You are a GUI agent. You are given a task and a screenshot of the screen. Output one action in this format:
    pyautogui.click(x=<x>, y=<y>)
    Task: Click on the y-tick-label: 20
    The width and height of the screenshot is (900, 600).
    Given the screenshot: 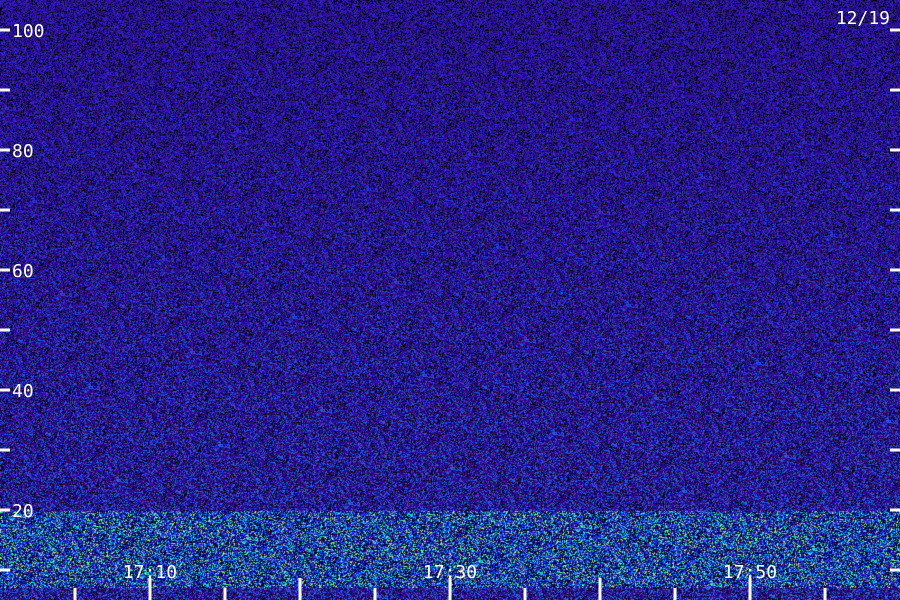 What is the action you would take?
    pyautogui.click(x=23, y=511)
    